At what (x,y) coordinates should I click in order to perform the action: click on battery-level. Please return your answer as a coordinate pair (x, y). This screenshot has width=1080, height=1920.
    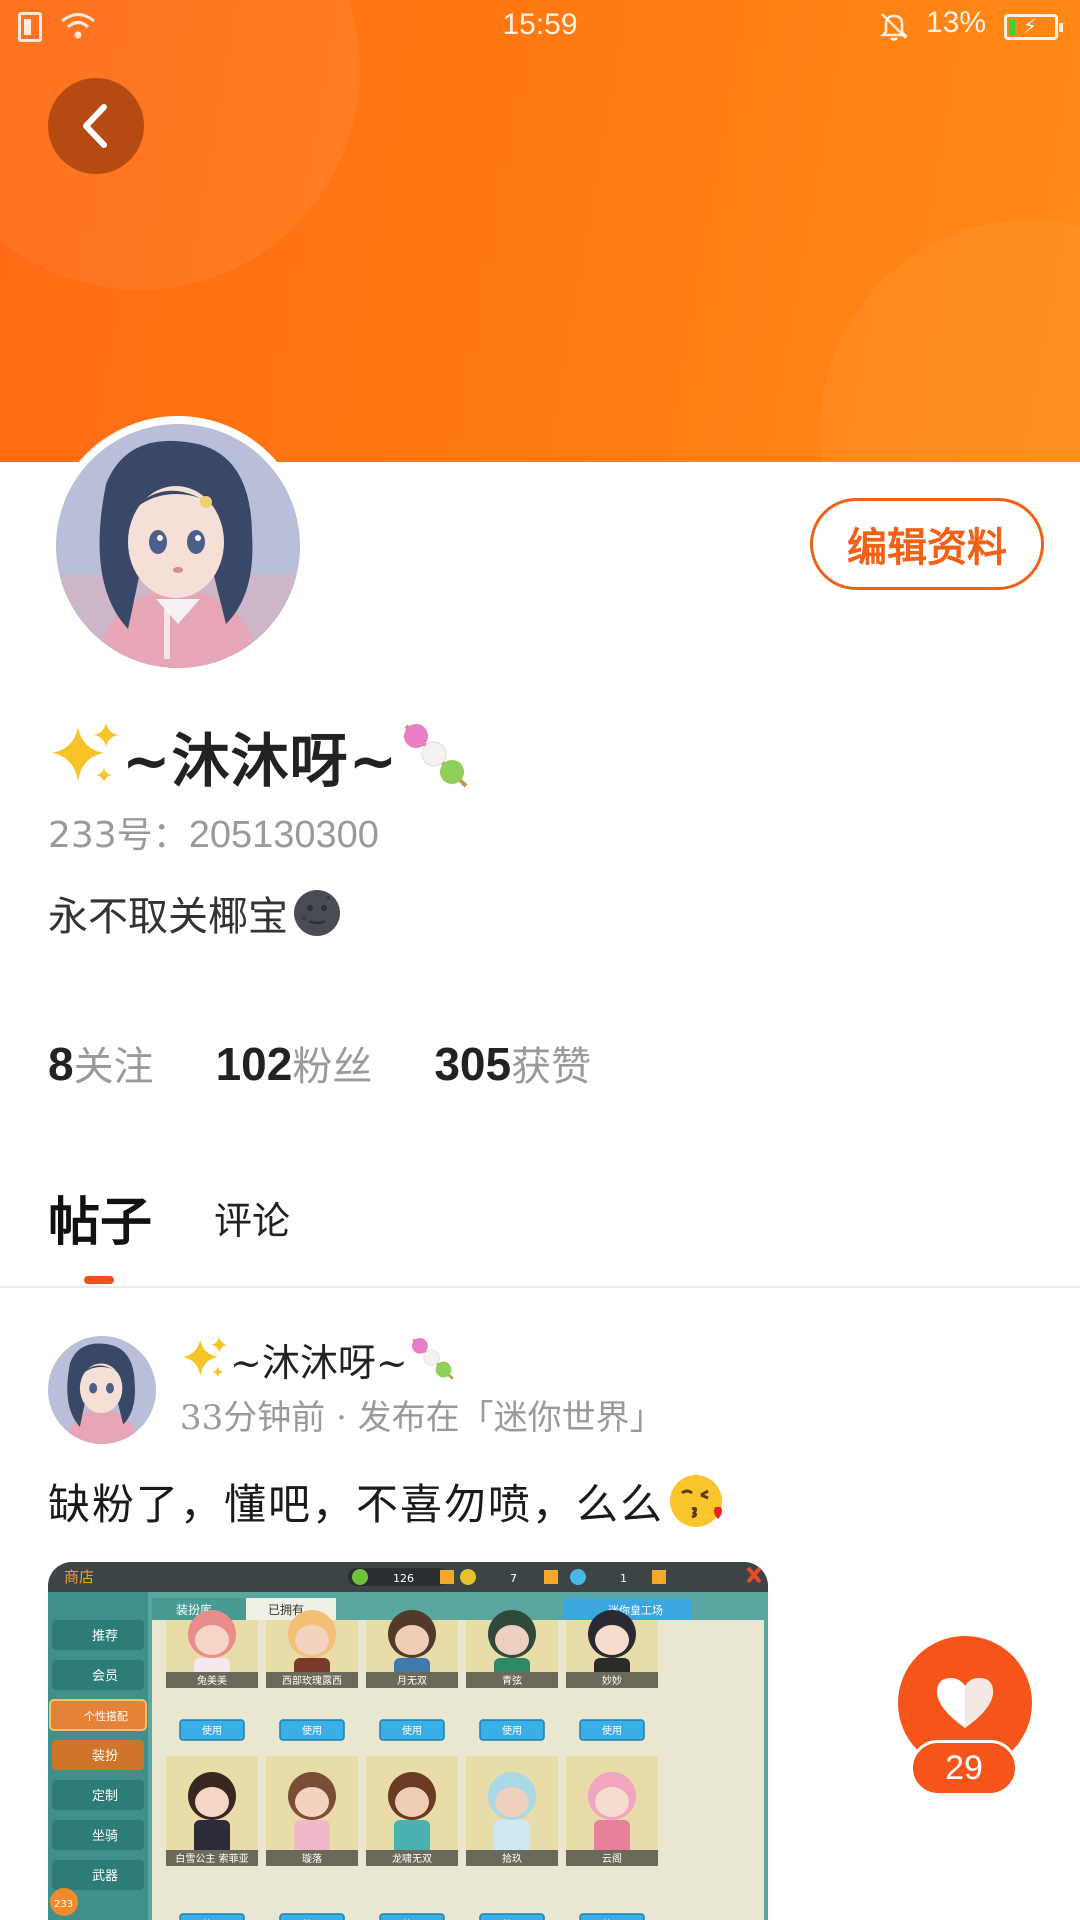
    Looking at the image, I should click on (1012, 27).